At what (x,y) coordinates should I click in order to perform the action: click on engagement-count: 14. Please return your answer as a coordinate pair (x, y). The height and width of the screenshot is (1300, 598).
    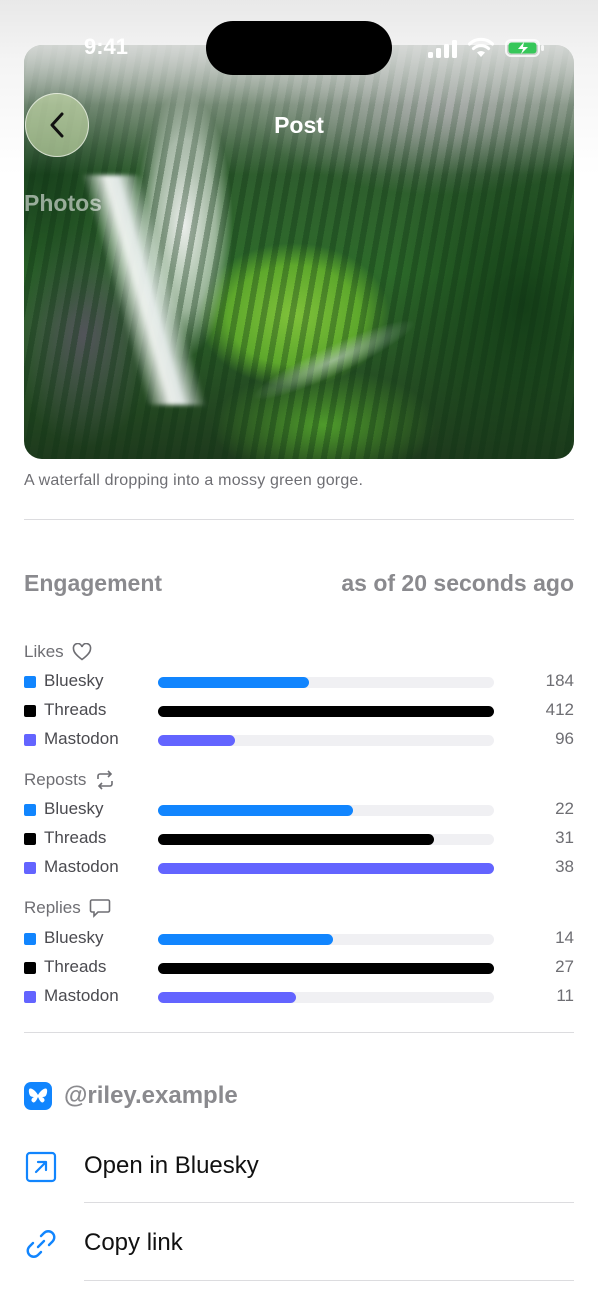
    Looking at the image, I should click on (564, 937).